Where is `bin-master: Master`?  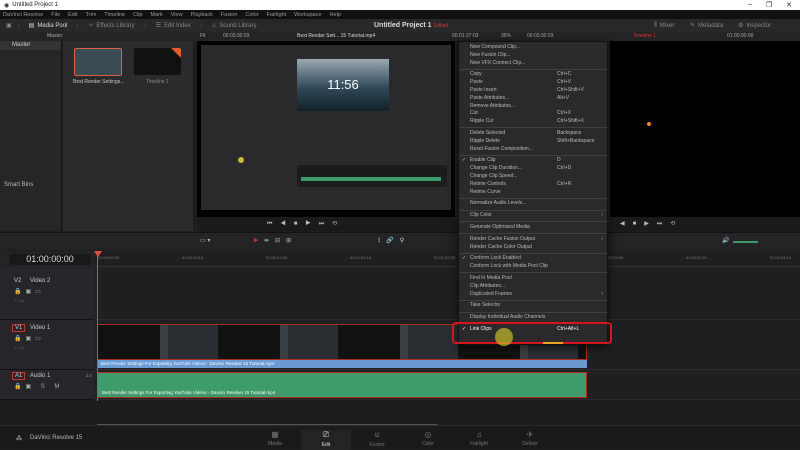
bin-master: Master is located at coordinates (30, 45).